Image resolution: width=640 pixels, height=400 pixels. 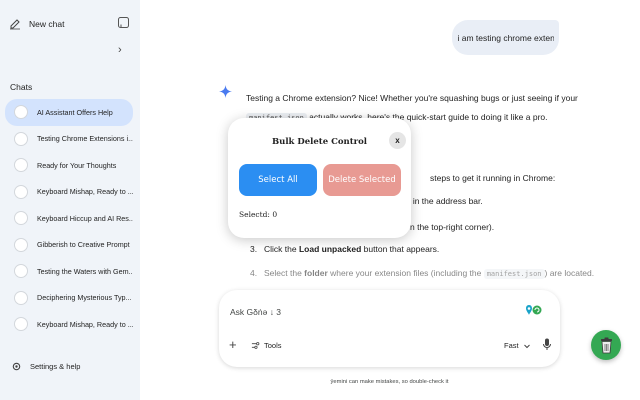 What do you see at coordinates (362, 180) in the screenshot?
I see `delete-selected-button: Delete Selected` at bounding box center [362, 180].